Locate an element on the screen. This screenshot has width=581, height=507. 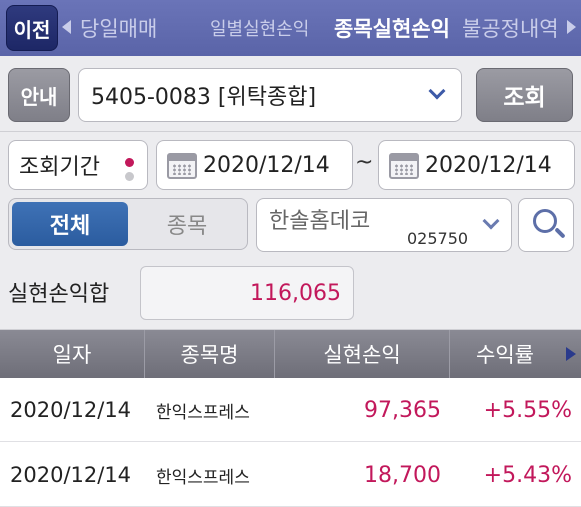
cell-return-rate: +5.55% is located at coordinates (527, 410).